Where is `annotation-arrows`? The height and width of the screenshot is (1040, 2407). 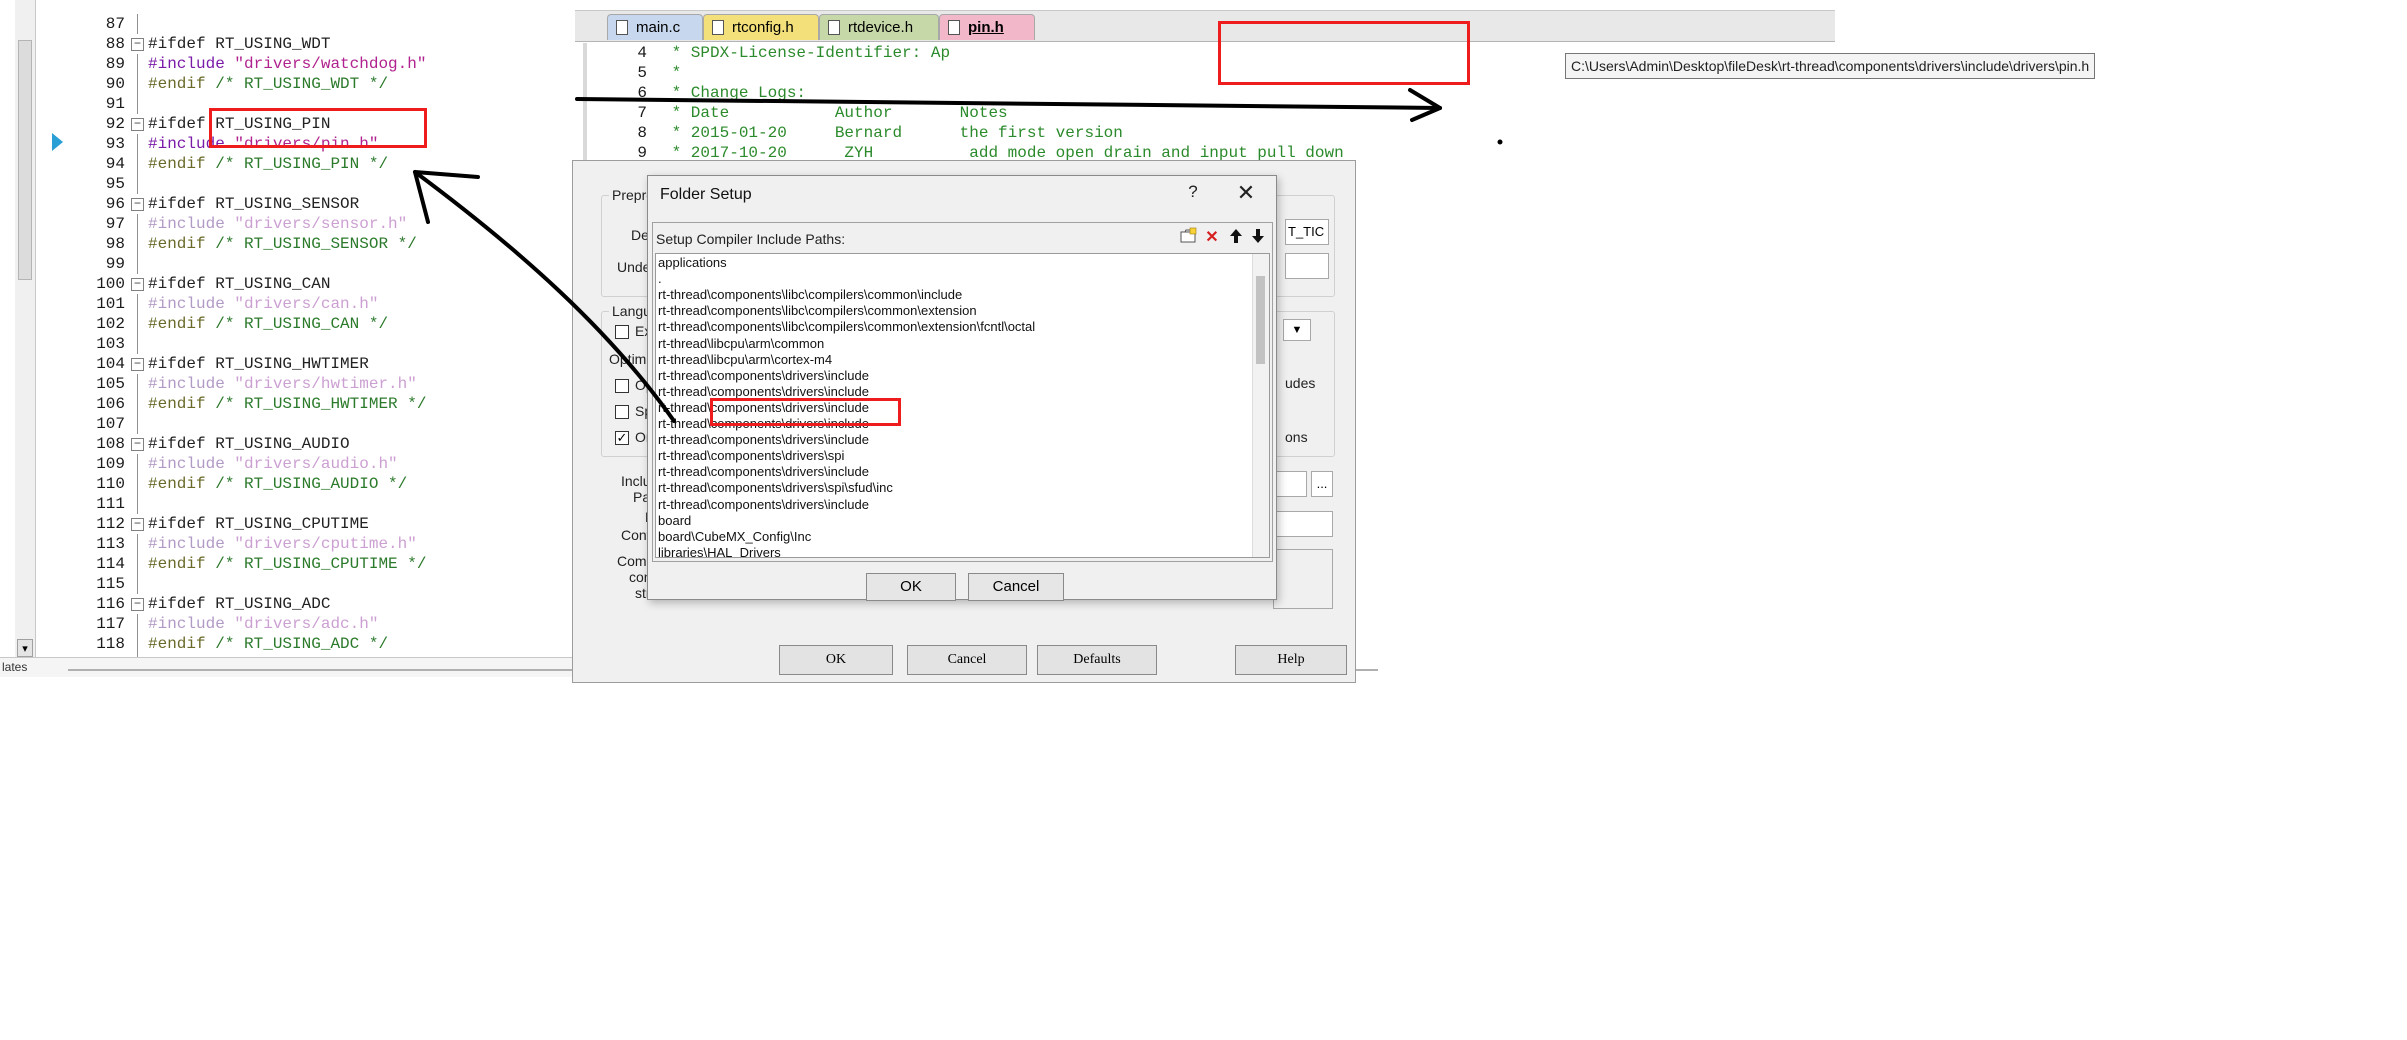 annotation-arrows is located at coordinates (958, 255).